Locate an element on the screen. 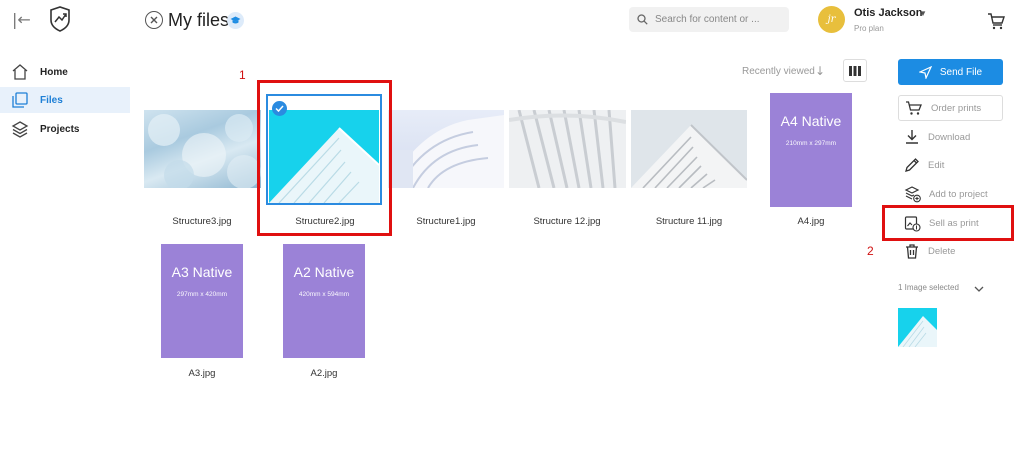 The image size is (1024, 469). send-icon is located at coordinates (925, 72).